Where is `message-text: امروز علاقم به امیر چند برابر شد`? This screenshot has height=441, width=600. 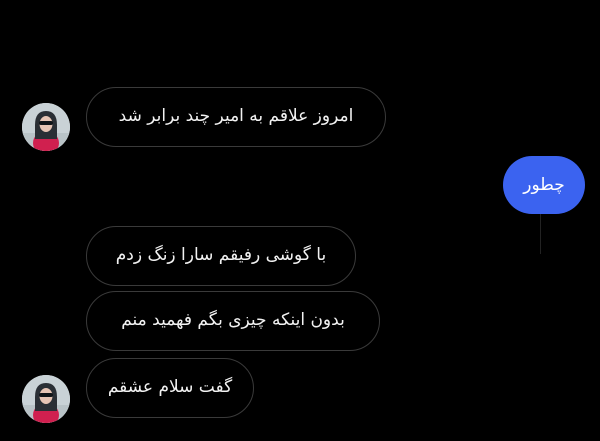
message-text: امروز علاقم به امیر چند برابر شد is located at coordinates (236, 116).